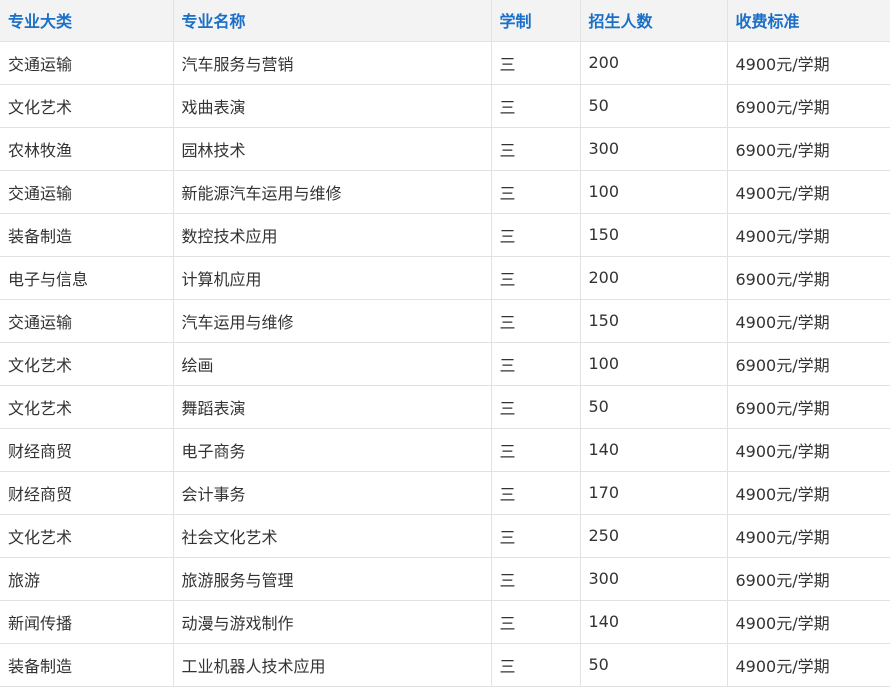  I want to click on cell-major: 会计事务, so click(332, 493).